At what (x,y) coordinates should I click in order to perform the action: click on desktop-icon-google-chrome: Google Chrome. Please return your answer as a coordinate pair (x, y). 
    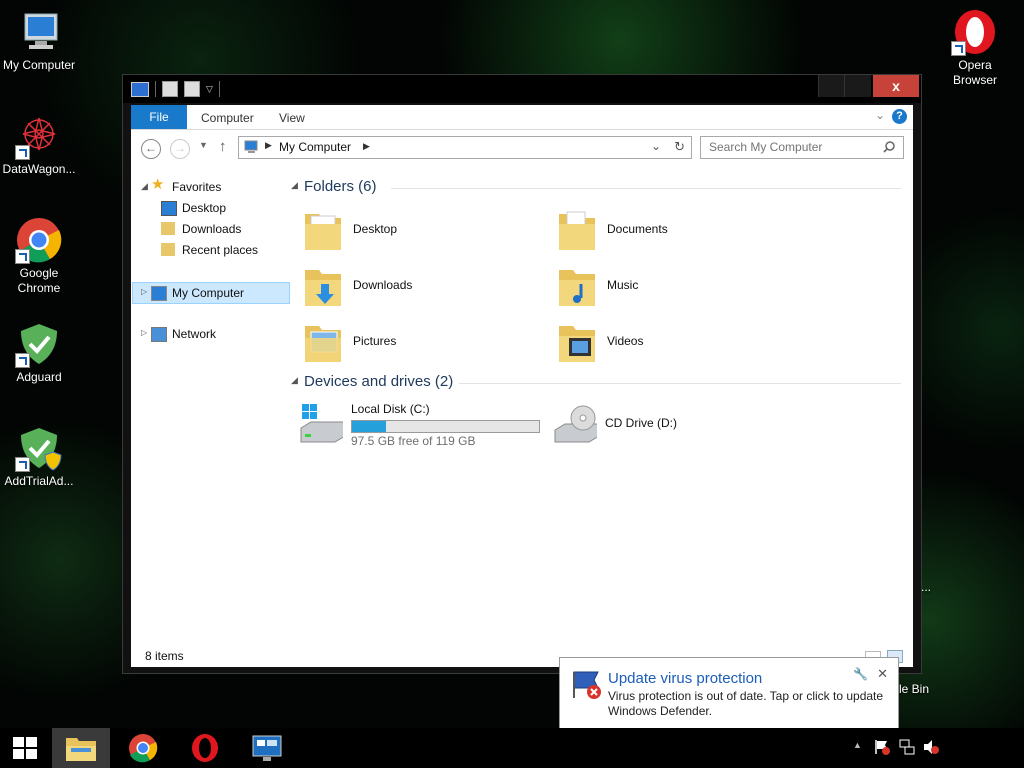
    Looking at the image, I should click on (39, 256).